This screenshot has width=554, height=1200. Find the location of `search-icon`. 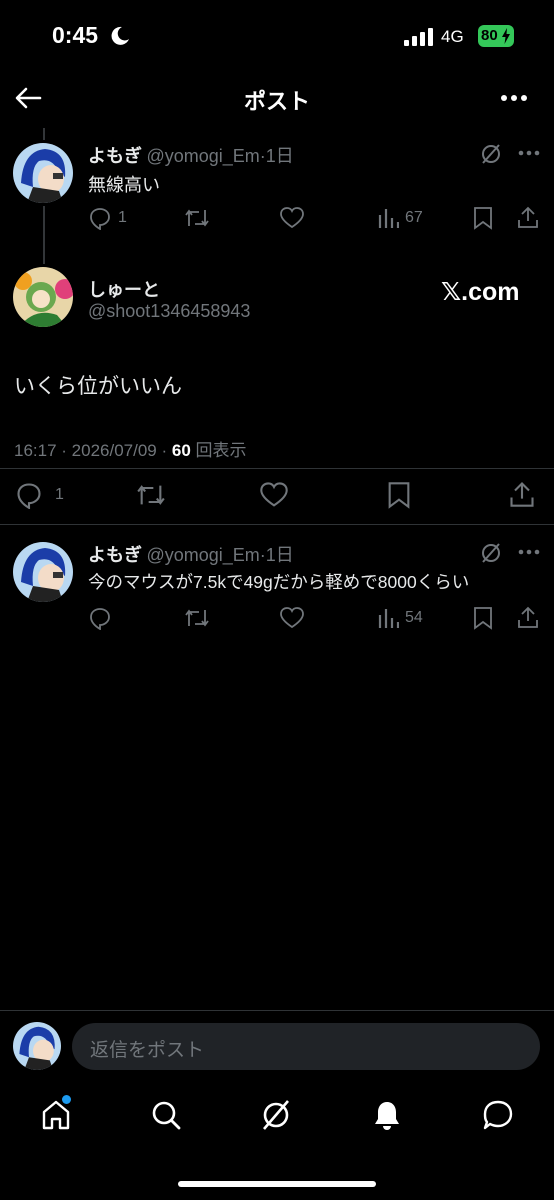

search-icon is located at coordinates (166, 1115).